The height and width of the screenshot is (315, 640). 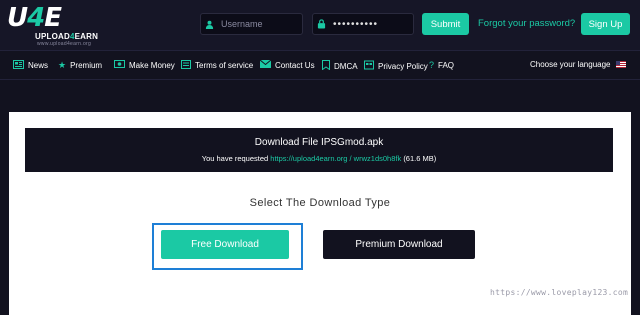 I want to click on nav-item-premium: ★ Premium, so click(x=80, y=65).